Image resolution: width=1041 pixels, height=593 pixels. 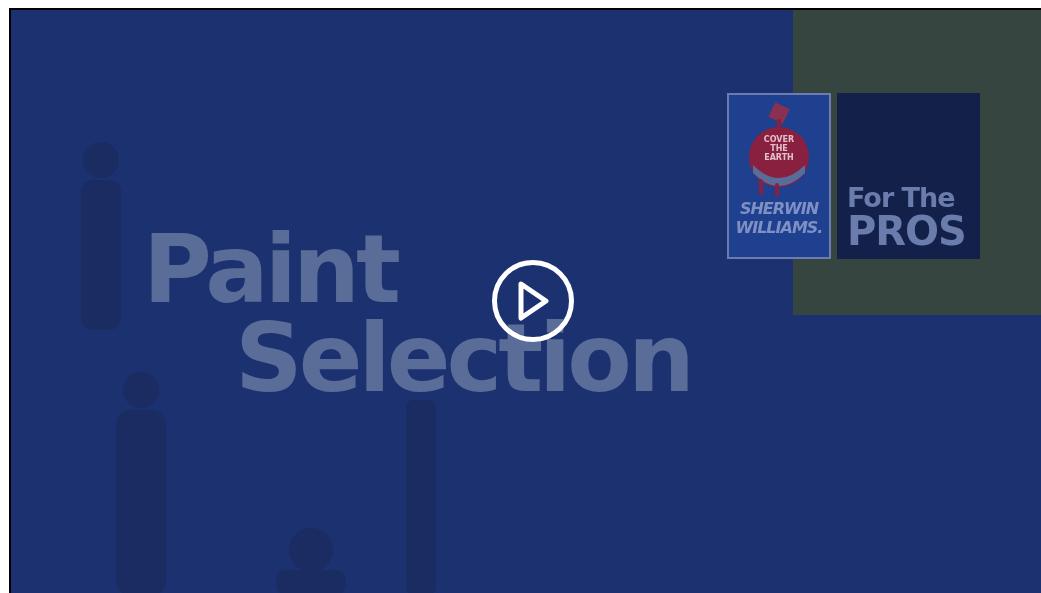 I want to click on tagline-text: For The, so click(x=901, y=197).